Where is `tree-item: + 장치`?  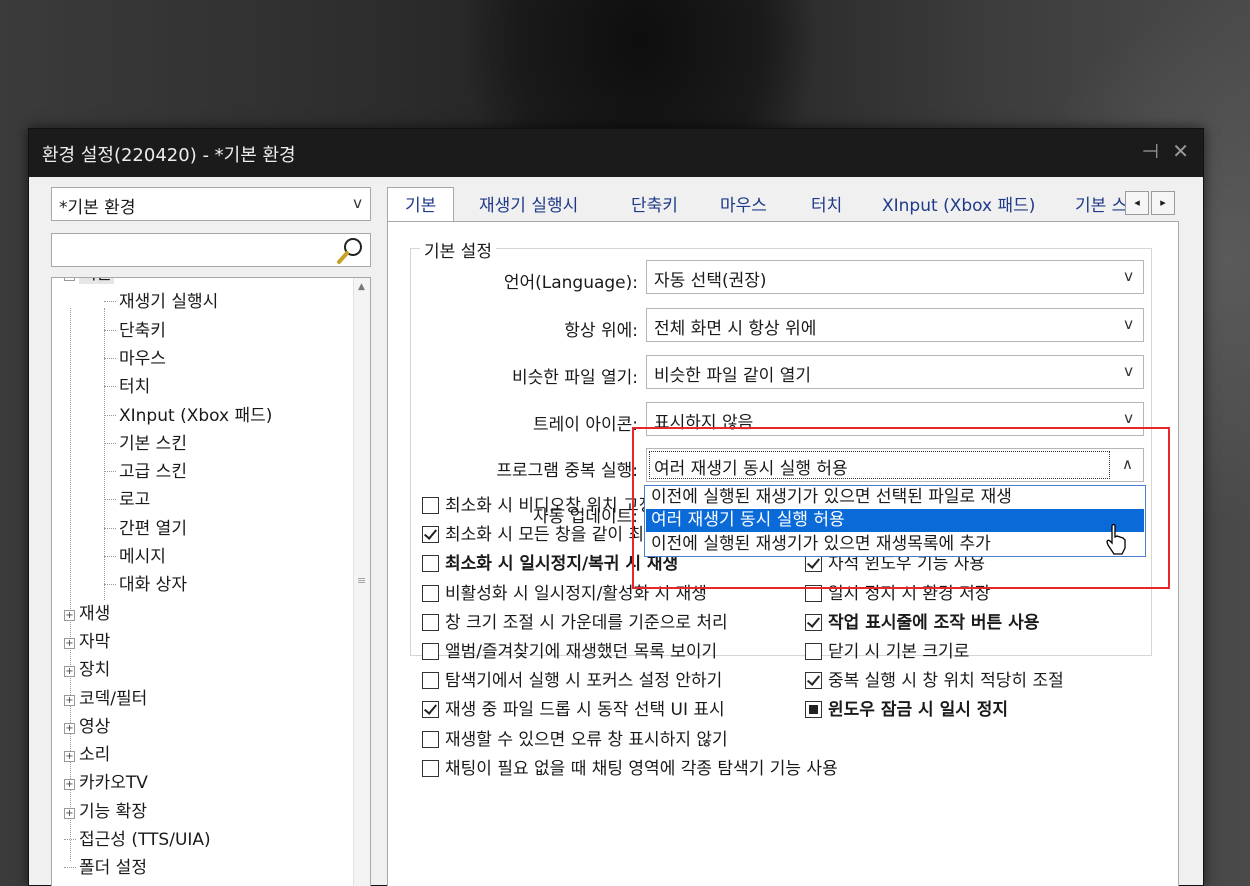
tree-item: + 장치 is located at coordinates (87, 670).